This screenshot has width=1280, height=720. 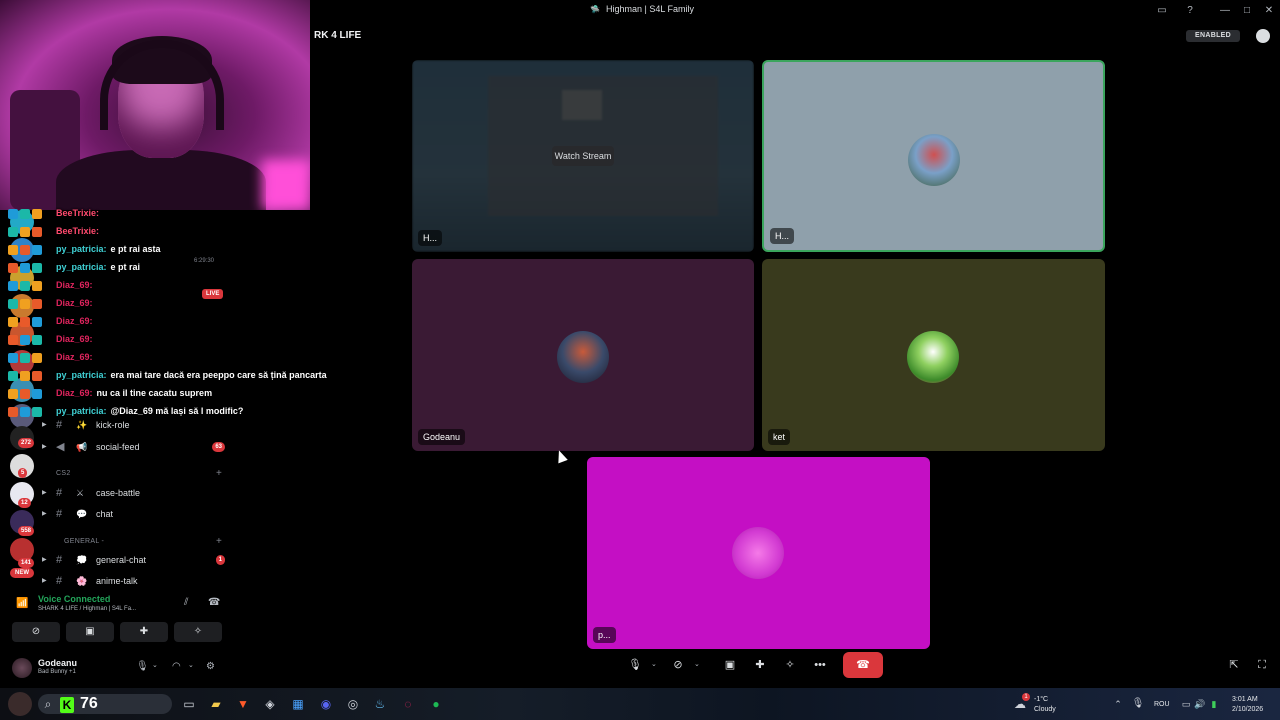 What do you see at coordinates (67, 705) in the screenshot?
I see `kick-icon: K` at bounding box center [67, 705].